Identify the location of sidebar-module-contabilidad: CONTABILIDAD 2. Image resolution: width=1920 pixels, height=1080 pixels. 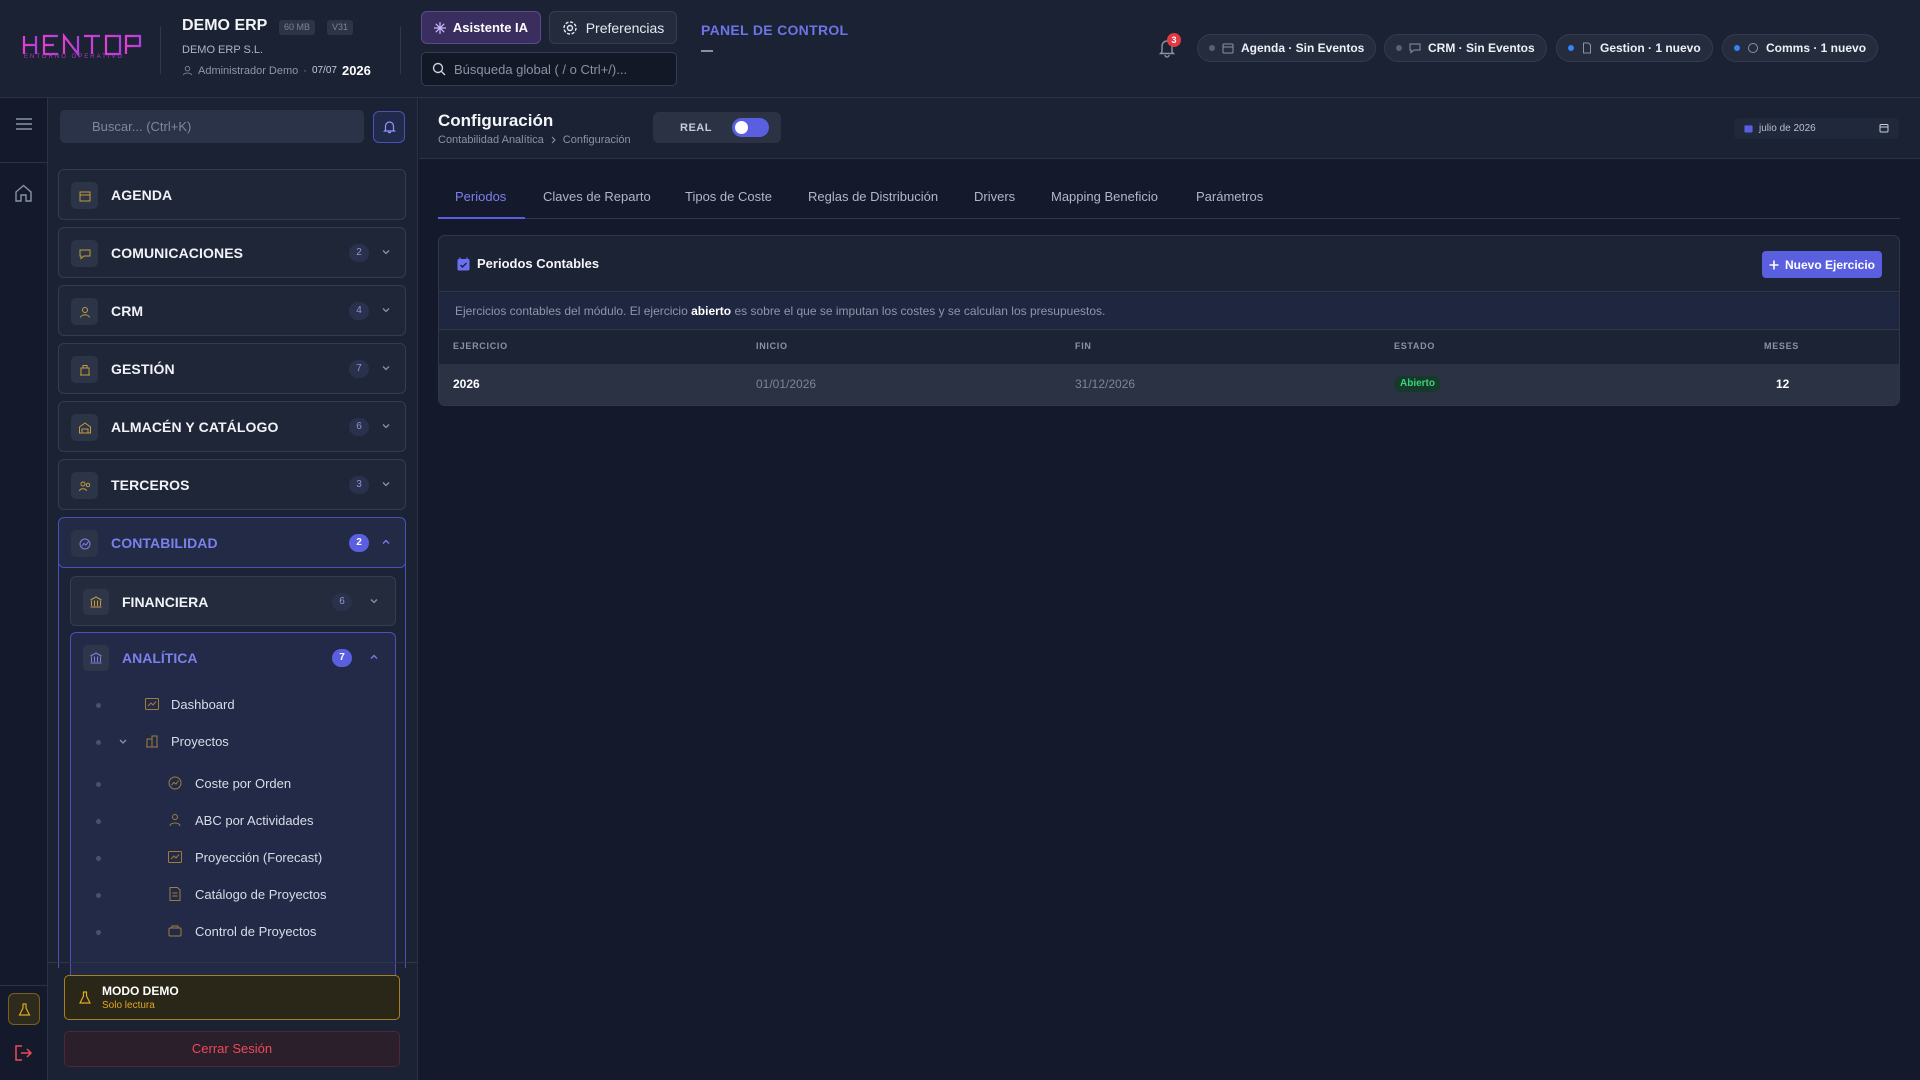
(232, 542).